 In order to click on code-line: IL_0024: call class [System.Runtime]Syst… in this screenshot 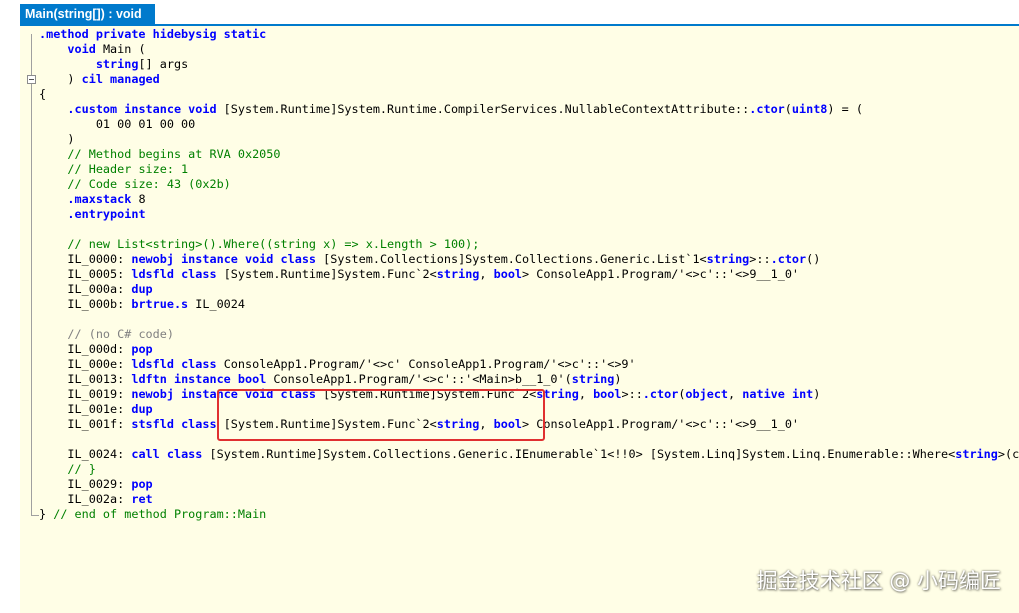, I will do `click(529, 454)`.